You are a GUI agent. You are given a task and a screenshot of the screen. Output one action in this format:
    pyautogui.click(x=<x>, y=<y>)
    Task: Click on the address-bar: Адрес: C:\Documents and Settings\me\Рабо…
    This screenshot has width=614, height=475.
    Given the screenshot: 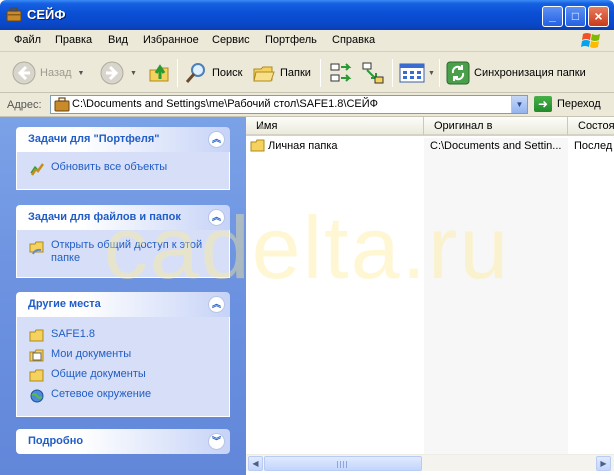 What is the action you would take?
    pyautogui.click(x=307, y=105)
    